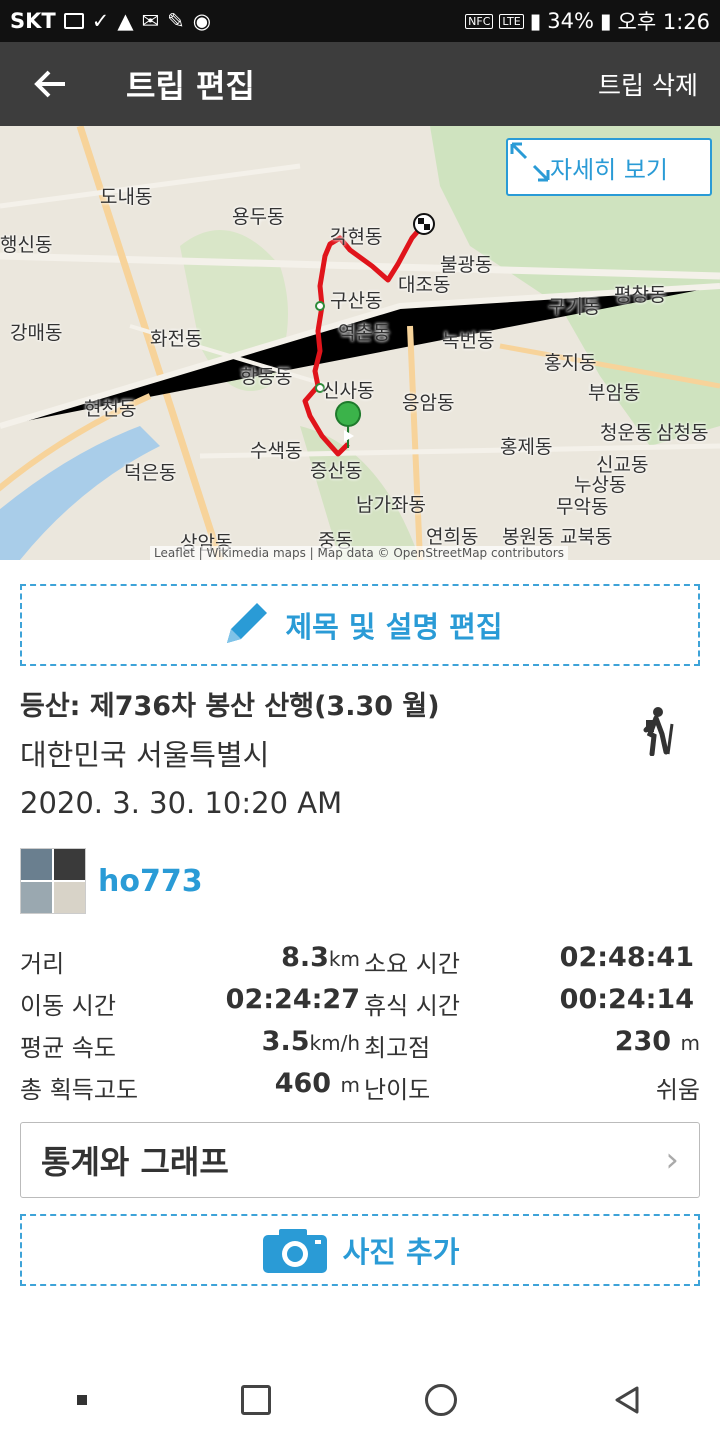  I want to click on distance-value: 8.3km, so click(320, 957).